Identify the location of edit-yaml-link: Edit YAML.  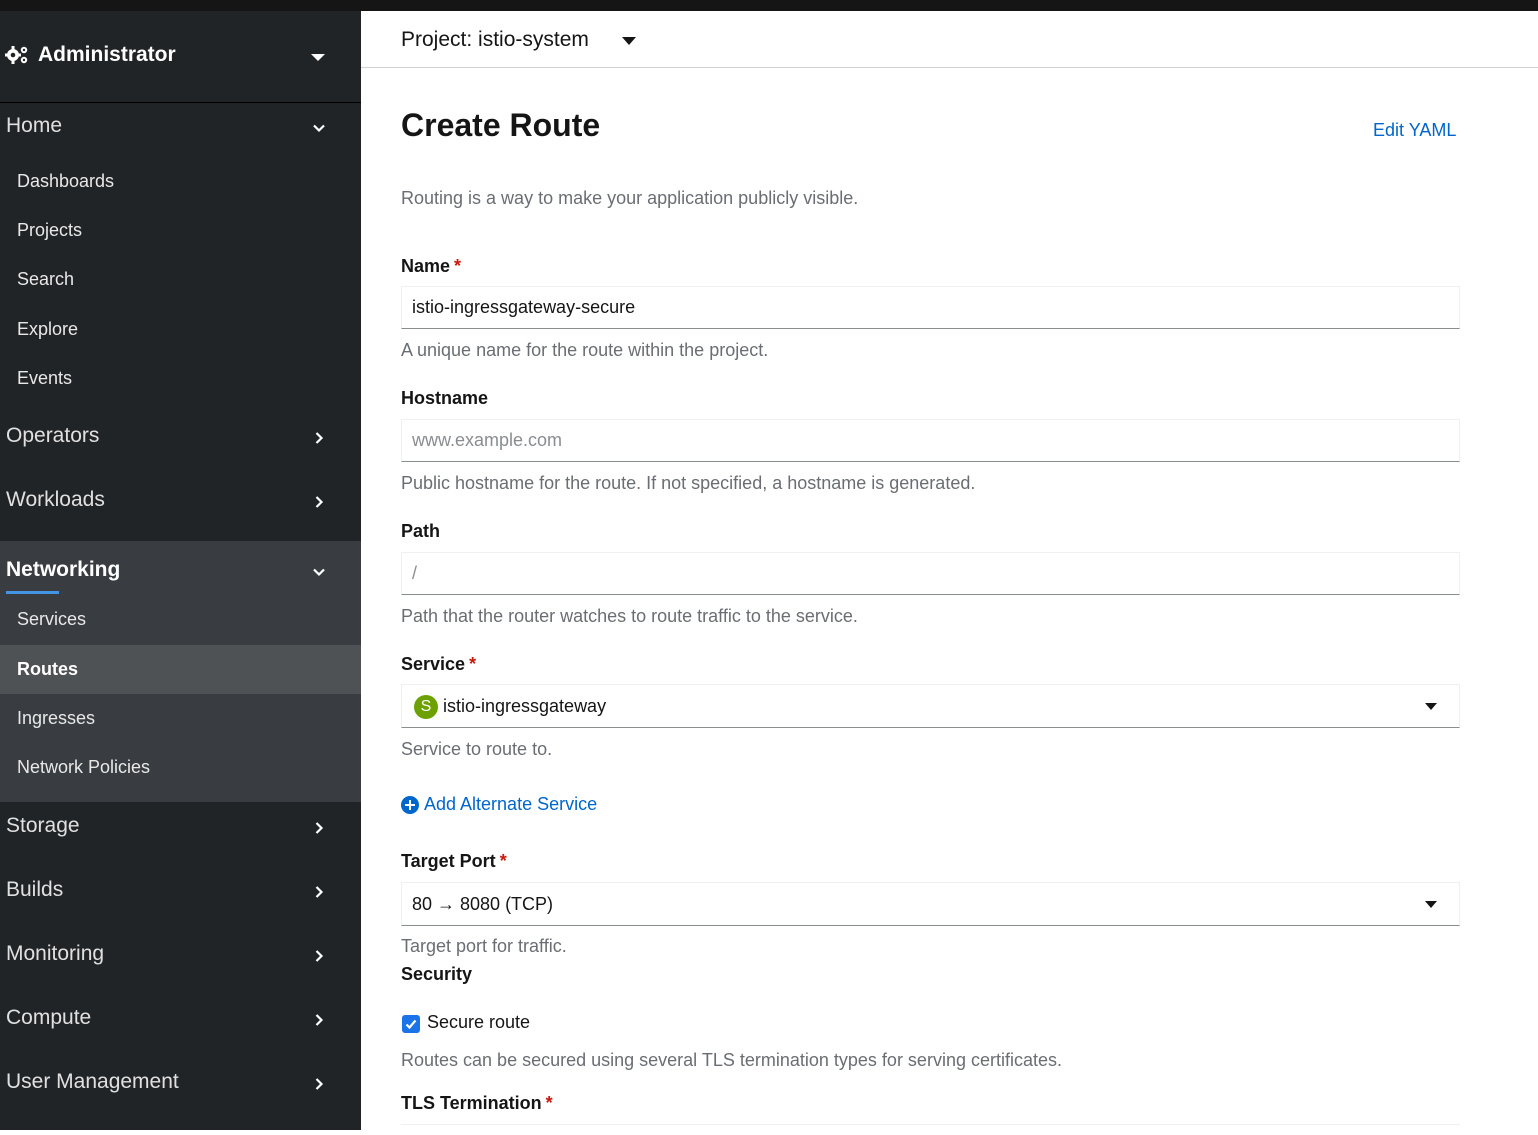
(1414, 130).